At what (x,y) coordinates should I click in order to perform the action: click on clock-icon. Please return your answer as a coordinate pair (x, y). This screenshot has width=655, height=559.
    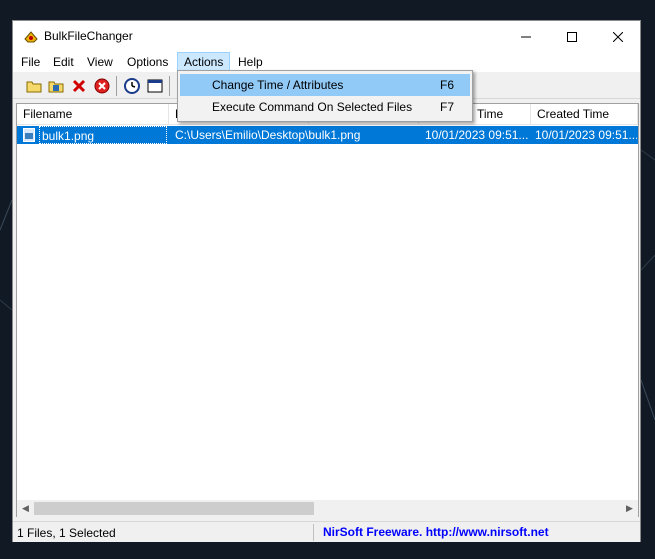
    Looking at the image, I should click on (132, 86).